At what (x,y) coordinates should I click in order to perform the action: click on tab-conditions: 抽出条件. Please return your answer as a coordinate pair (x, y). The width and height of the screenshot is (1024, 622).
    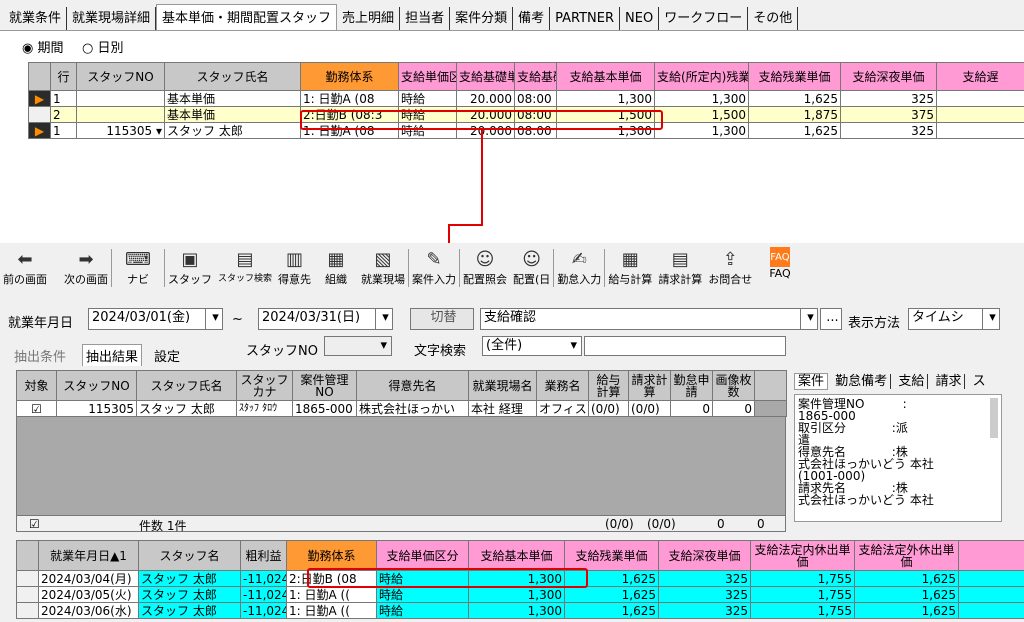
    Looking at the image, I should click on (40, 355).